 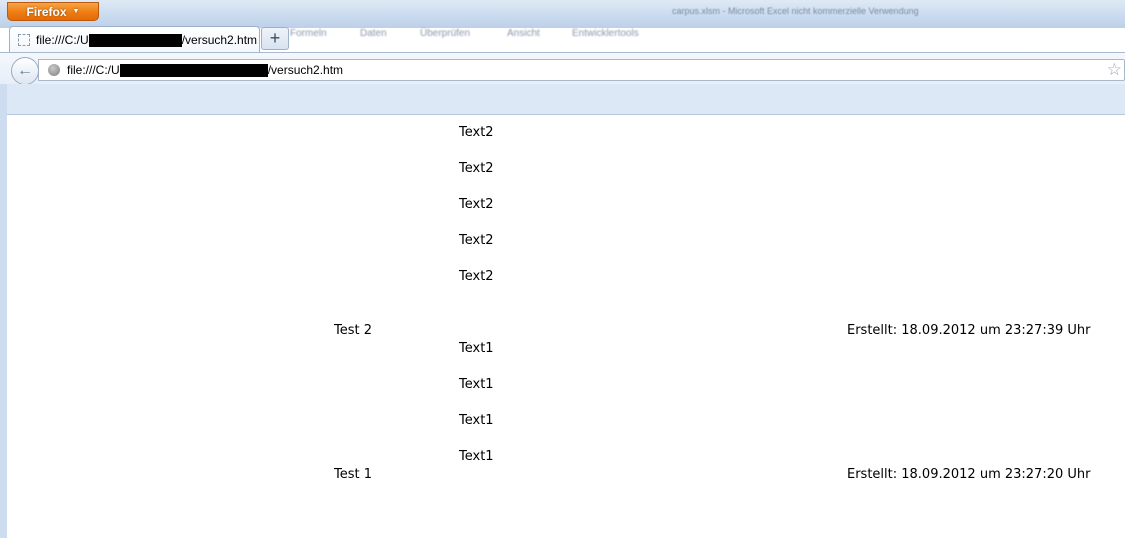 What do you see at coordinates (219, 40) in the screenshot?
I see `tab-title-suffix: /versuch2.htm` at bounding box center [219, 40].